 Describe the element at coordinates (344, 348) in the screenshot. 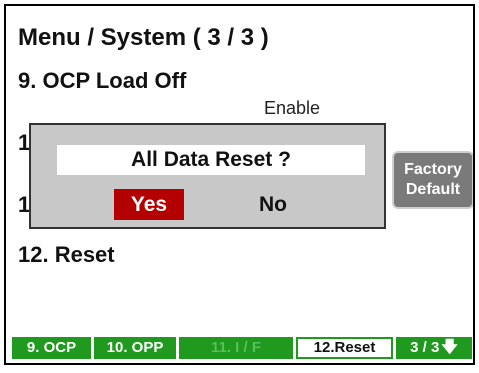

I see `softkey-reset: 12.Reset` at that location.